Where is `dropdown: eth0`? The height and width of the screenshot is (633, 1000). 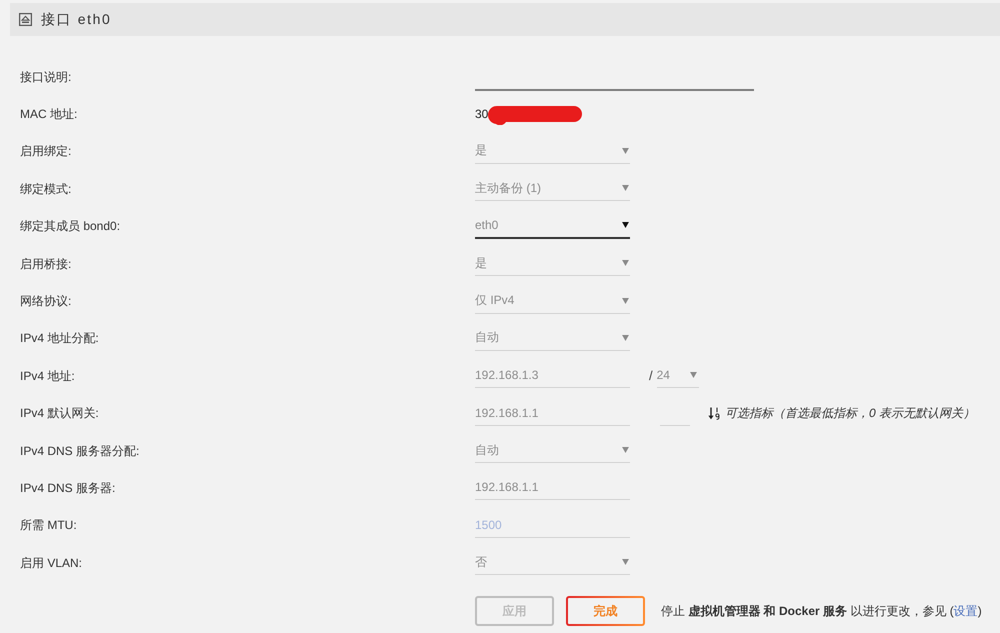 dropdown: eth0 is located at coordinates (552, 226).